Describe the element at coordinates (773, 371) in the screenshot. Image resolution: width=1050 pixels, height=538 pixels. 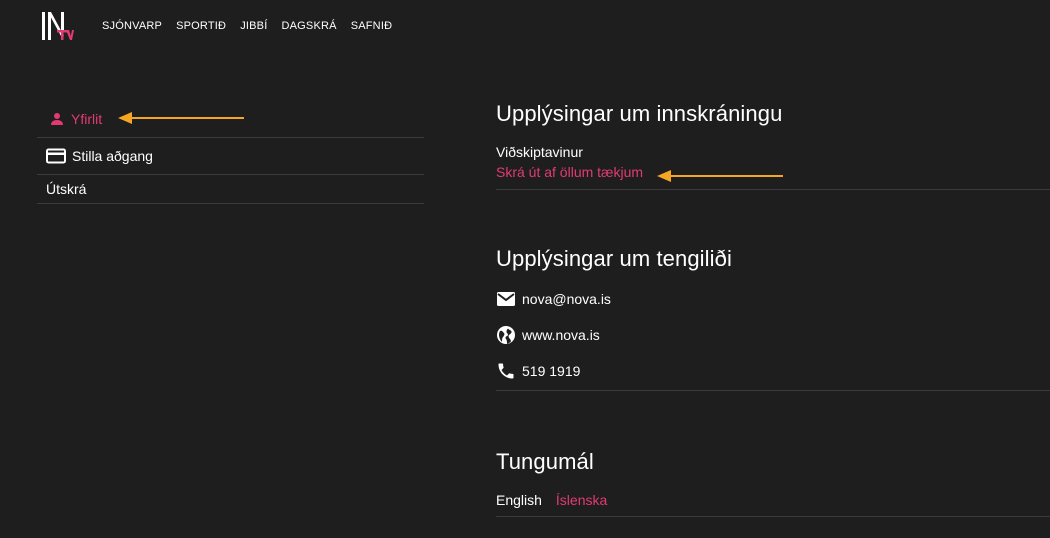
I see `contact-phone: 519 1919` at that location.